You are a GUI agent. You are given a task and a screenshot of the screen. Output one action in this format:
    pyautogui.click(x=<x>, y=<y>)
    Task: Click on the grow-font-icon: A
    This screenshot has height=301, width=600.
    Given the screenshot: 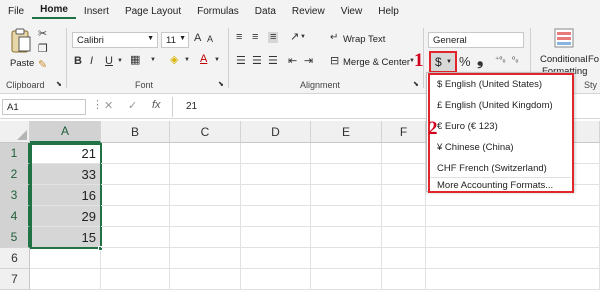 What is the action you would take?
    pyautogui.click(x=197, y=38)
    